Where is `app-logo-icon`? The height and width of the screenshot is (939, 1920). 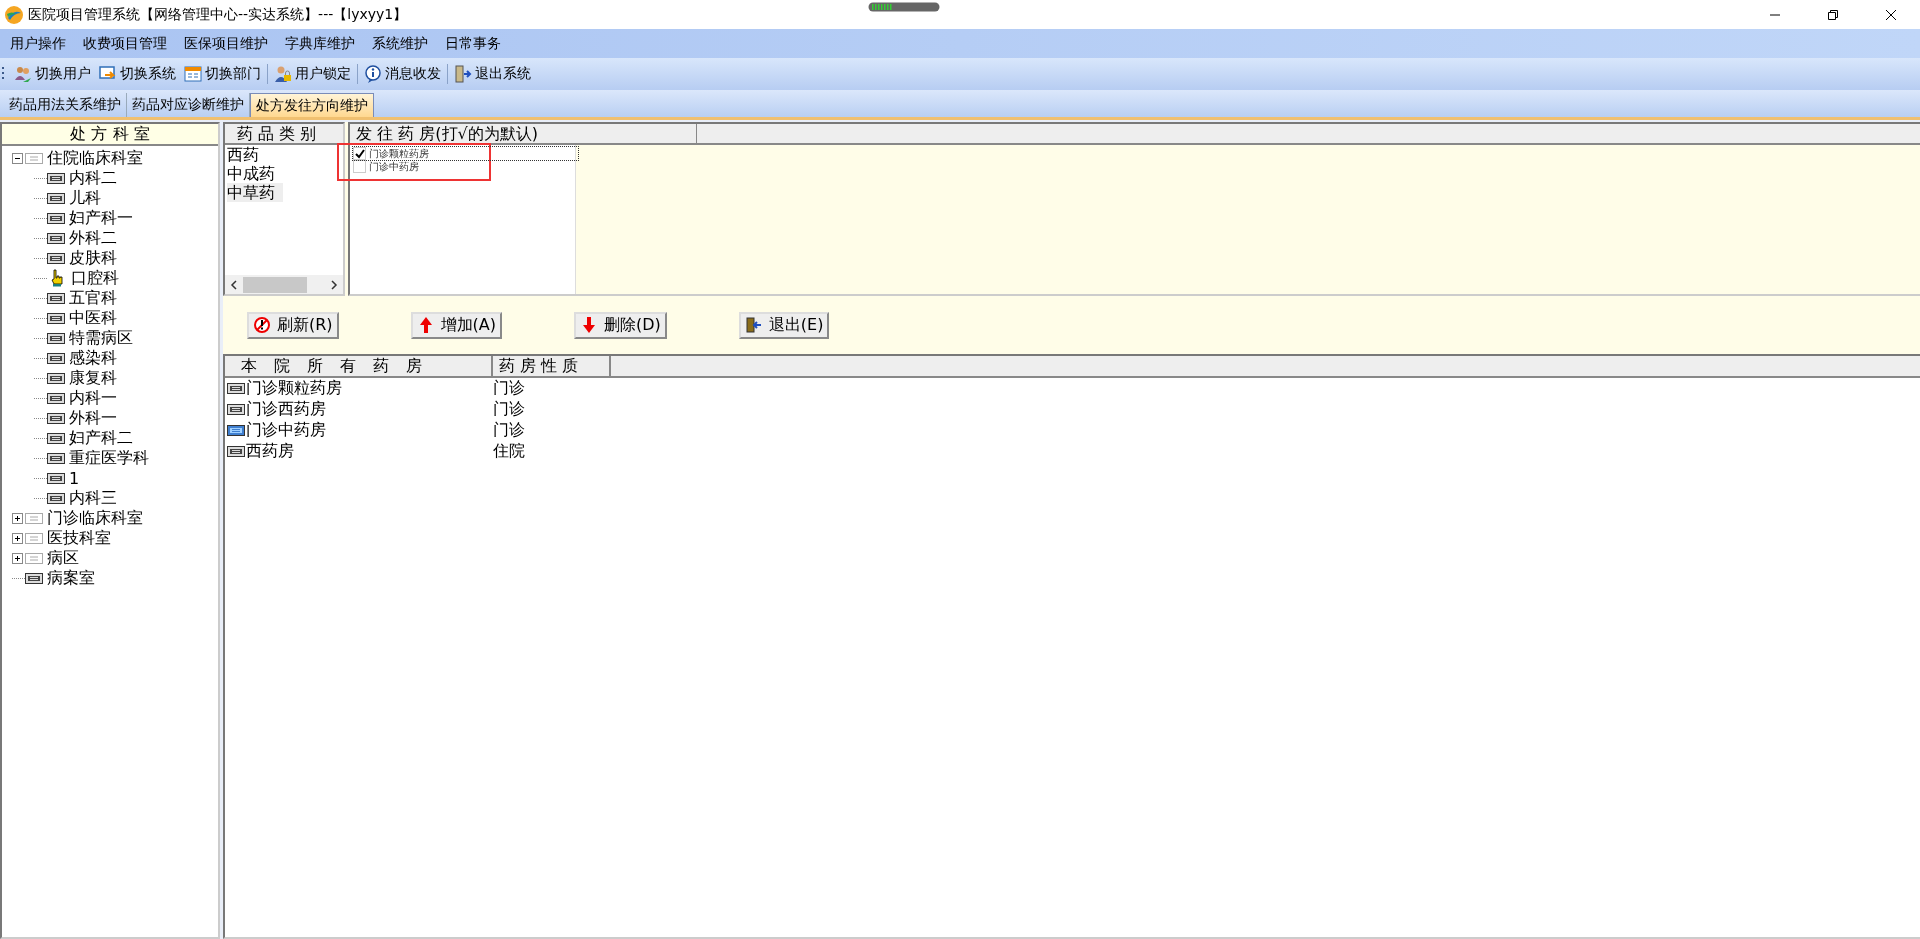 app-logo-icon is located at coordinates (14, 14).